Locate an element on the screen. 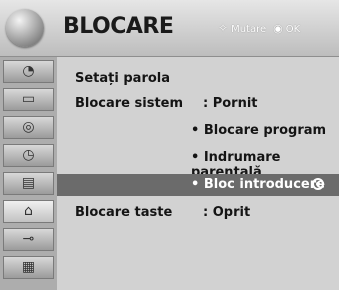 Image resolution: width=339 pixels, height=290 pixels. arrows-icon: ✧ is located at coordinates (223, 28).